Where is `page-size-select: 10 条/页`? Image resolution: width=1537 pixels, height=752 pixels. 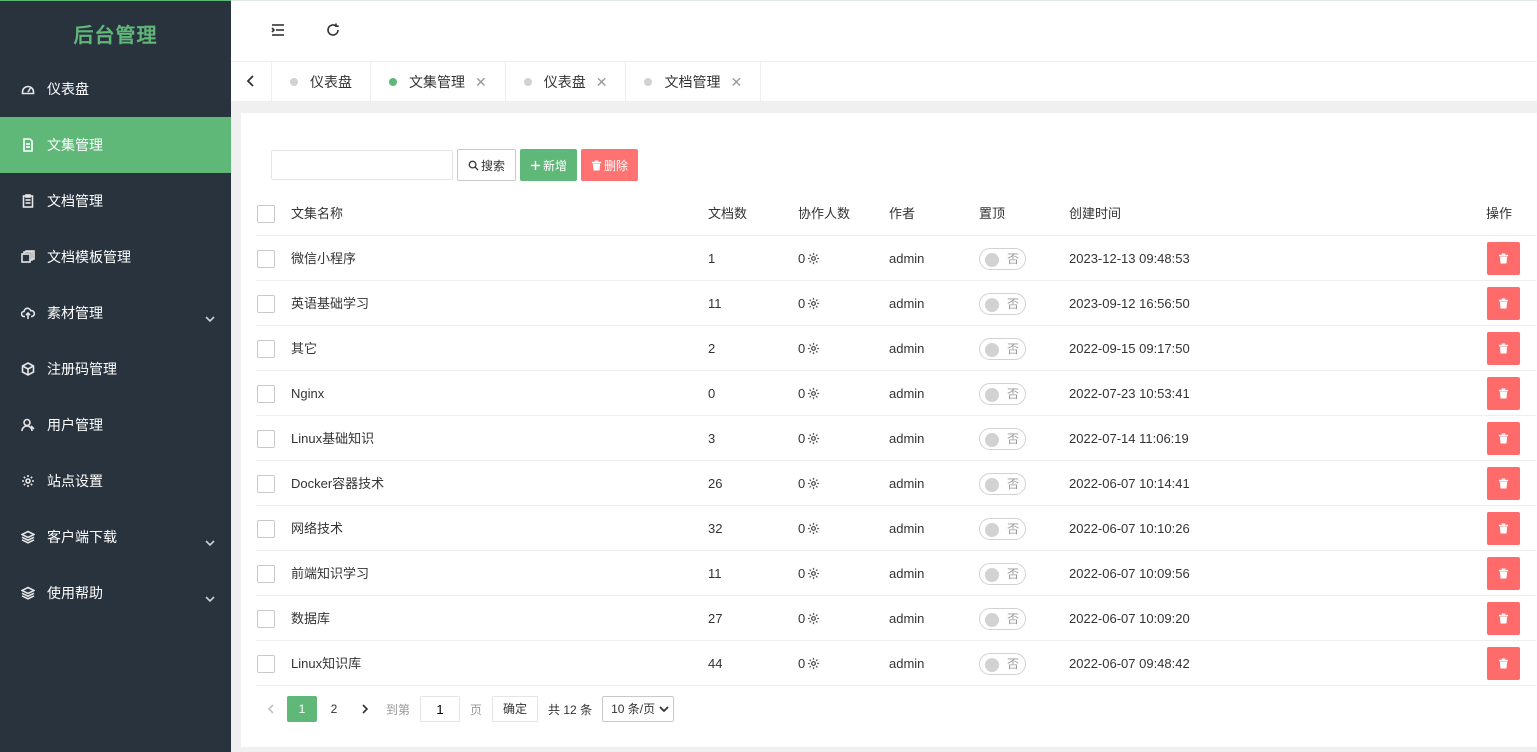 page-size-select: 10 条/页 is located at coordinates (638, 709).